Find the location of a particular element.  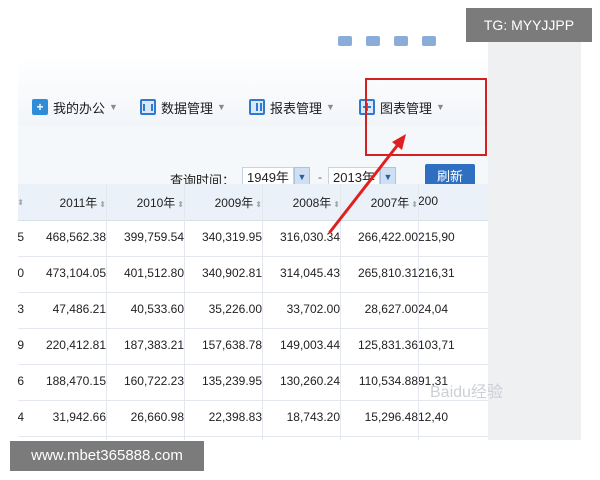

table-cell: 160,722.23 is located at coordinates (153, 381).